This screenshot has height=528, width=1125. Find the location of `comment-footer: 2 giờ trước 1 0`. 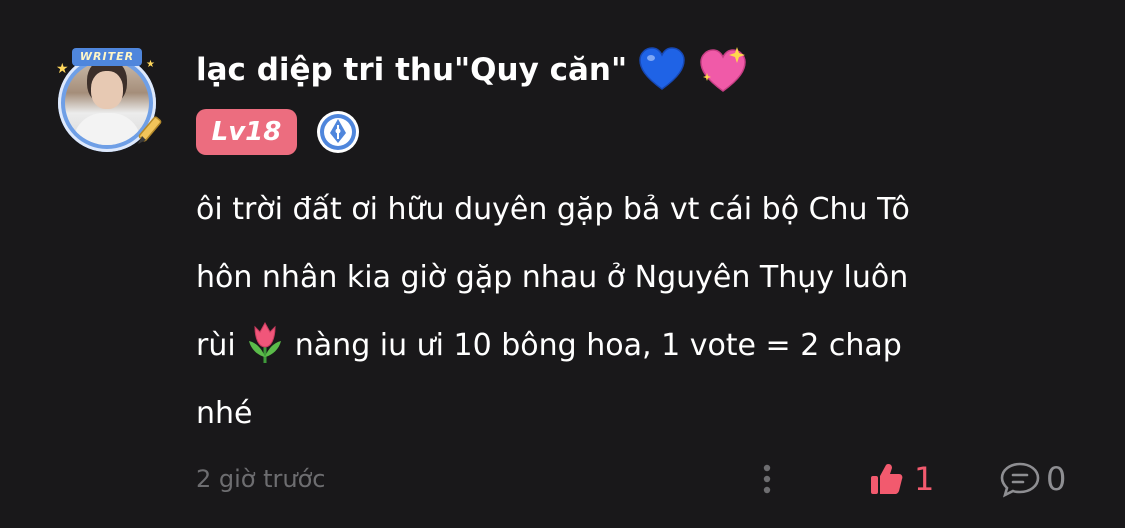

comment-footer: 2 giờ trước 1 0 is located at coordinates (562, 479).